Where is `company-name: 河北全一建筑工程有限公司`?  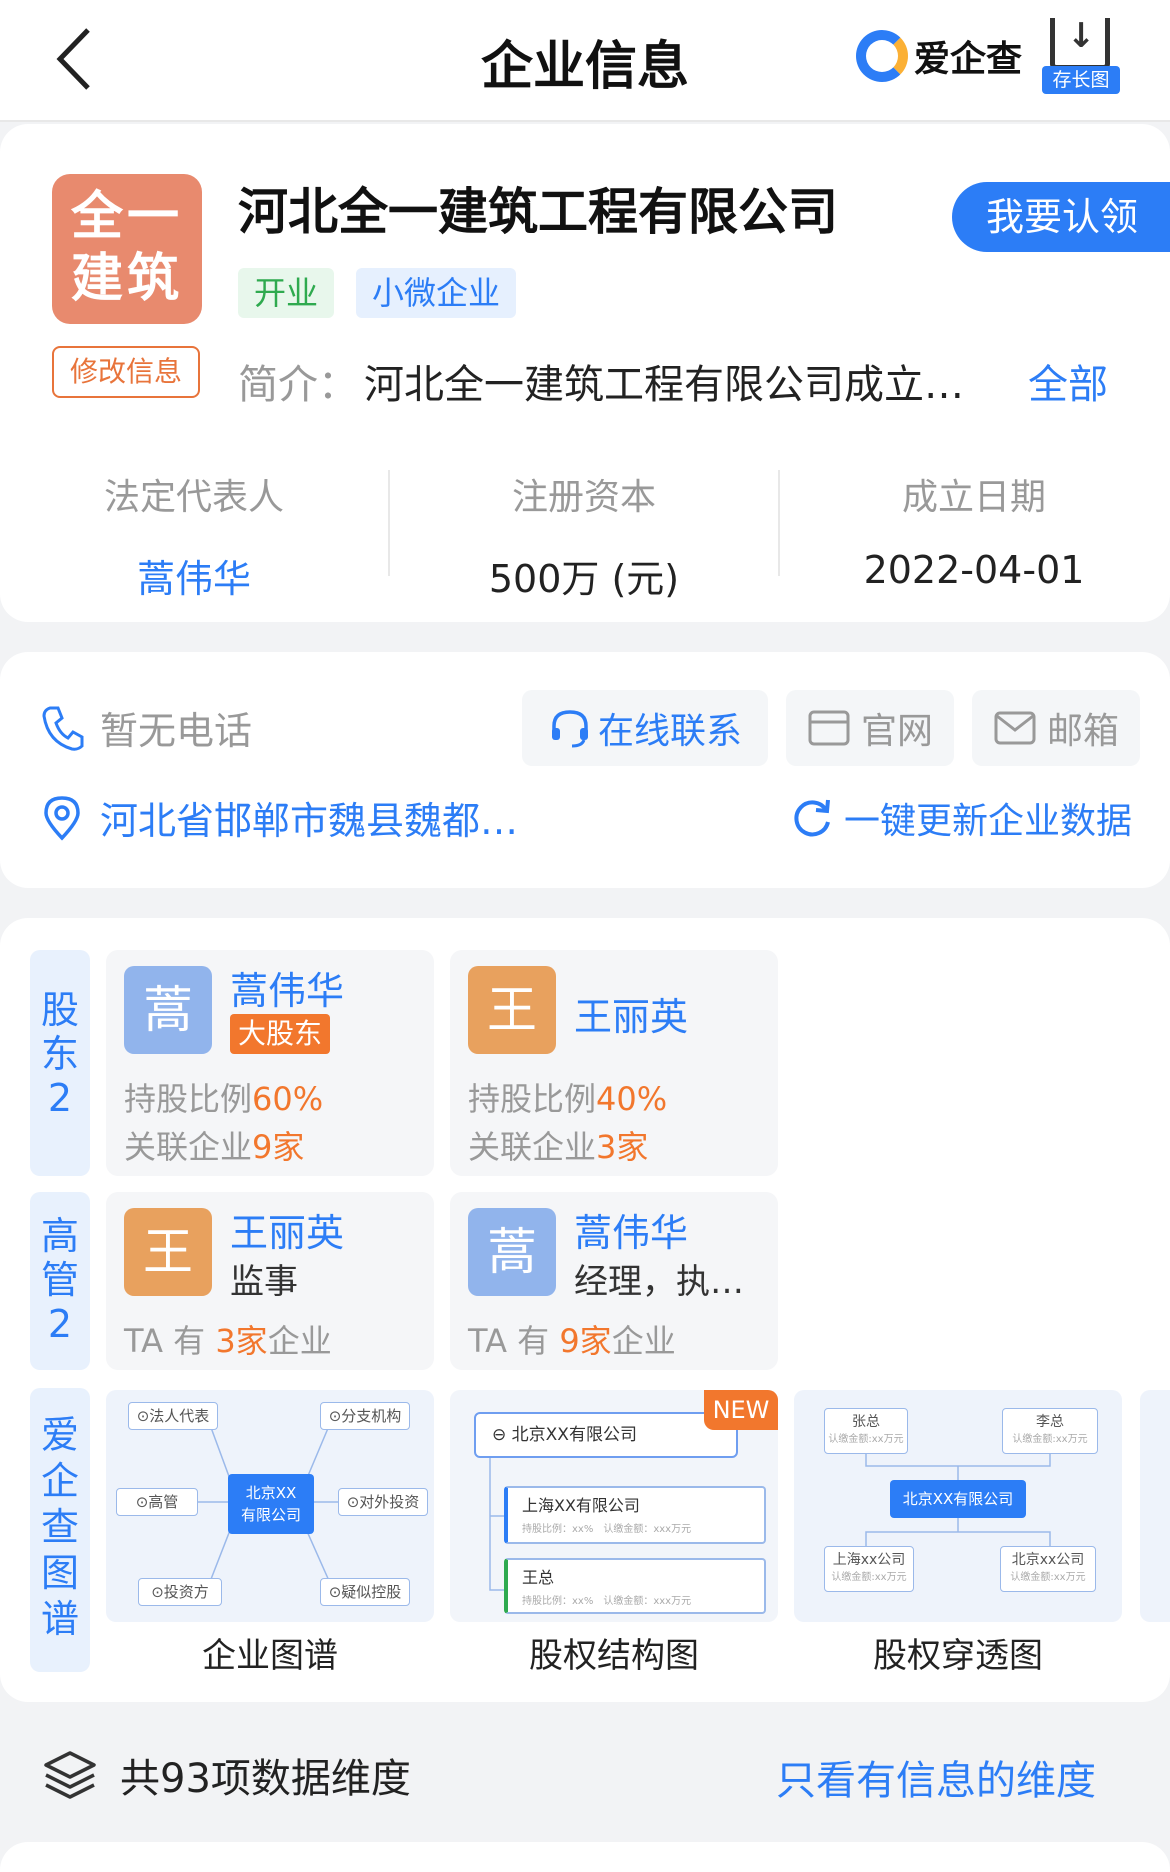 company-name: 河北全一建筑工程有限公司 is located at coordinates (538, 212).